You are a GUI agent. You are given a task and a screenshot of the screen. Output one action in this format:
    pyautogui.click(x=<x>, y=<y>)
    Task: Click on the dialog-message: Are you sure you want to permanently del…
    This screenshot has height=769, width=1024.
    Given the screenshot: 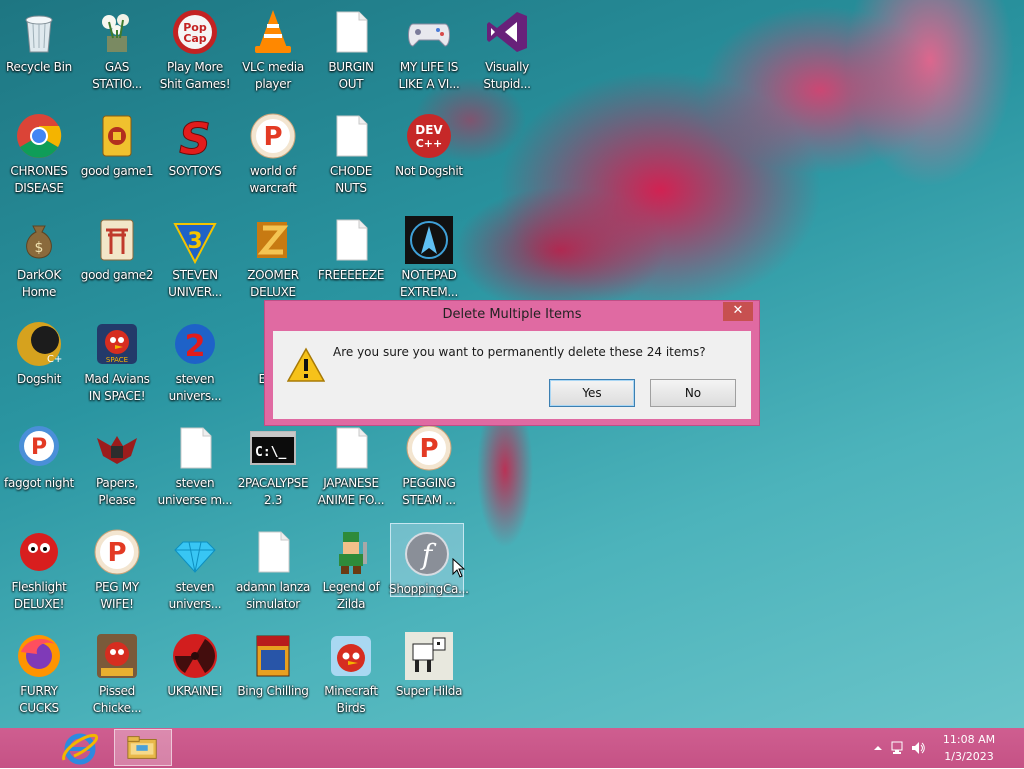 What is the action you would take?
    pyautogui.click(x=519, y=352)
    